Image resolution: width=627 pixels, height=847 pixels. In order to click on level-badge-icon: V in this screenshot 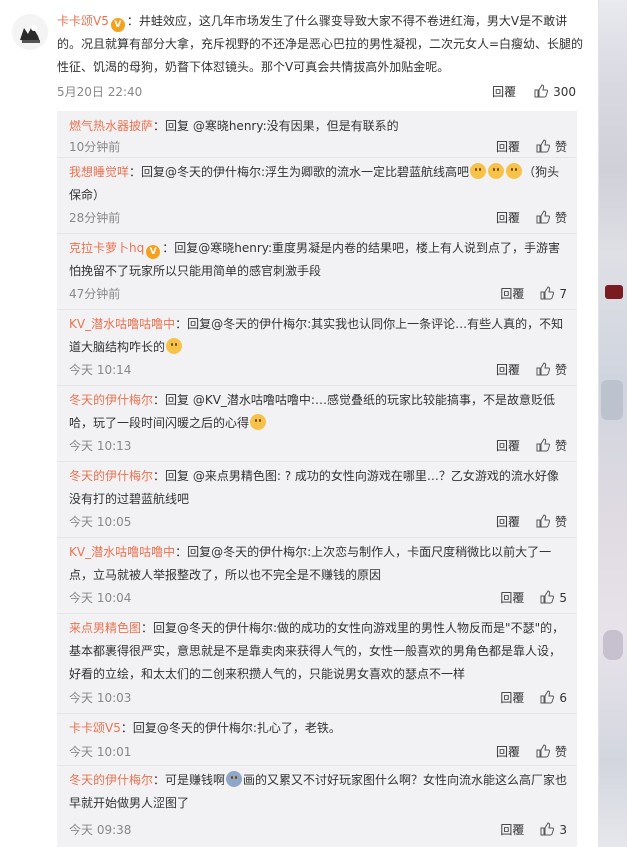, I will do `click(153, 252)`.